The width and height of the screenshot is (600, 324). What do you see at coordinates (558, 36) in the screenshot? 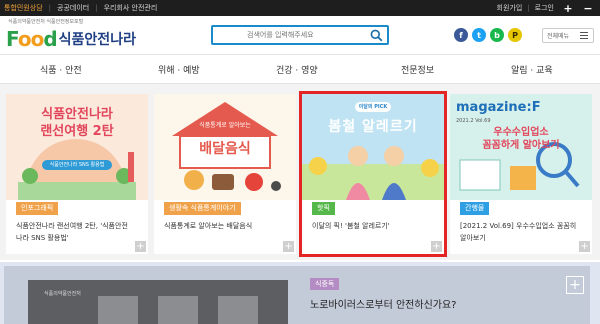
I see `all-menu-label: 전체메뉴` at bounding box center [558, 36].